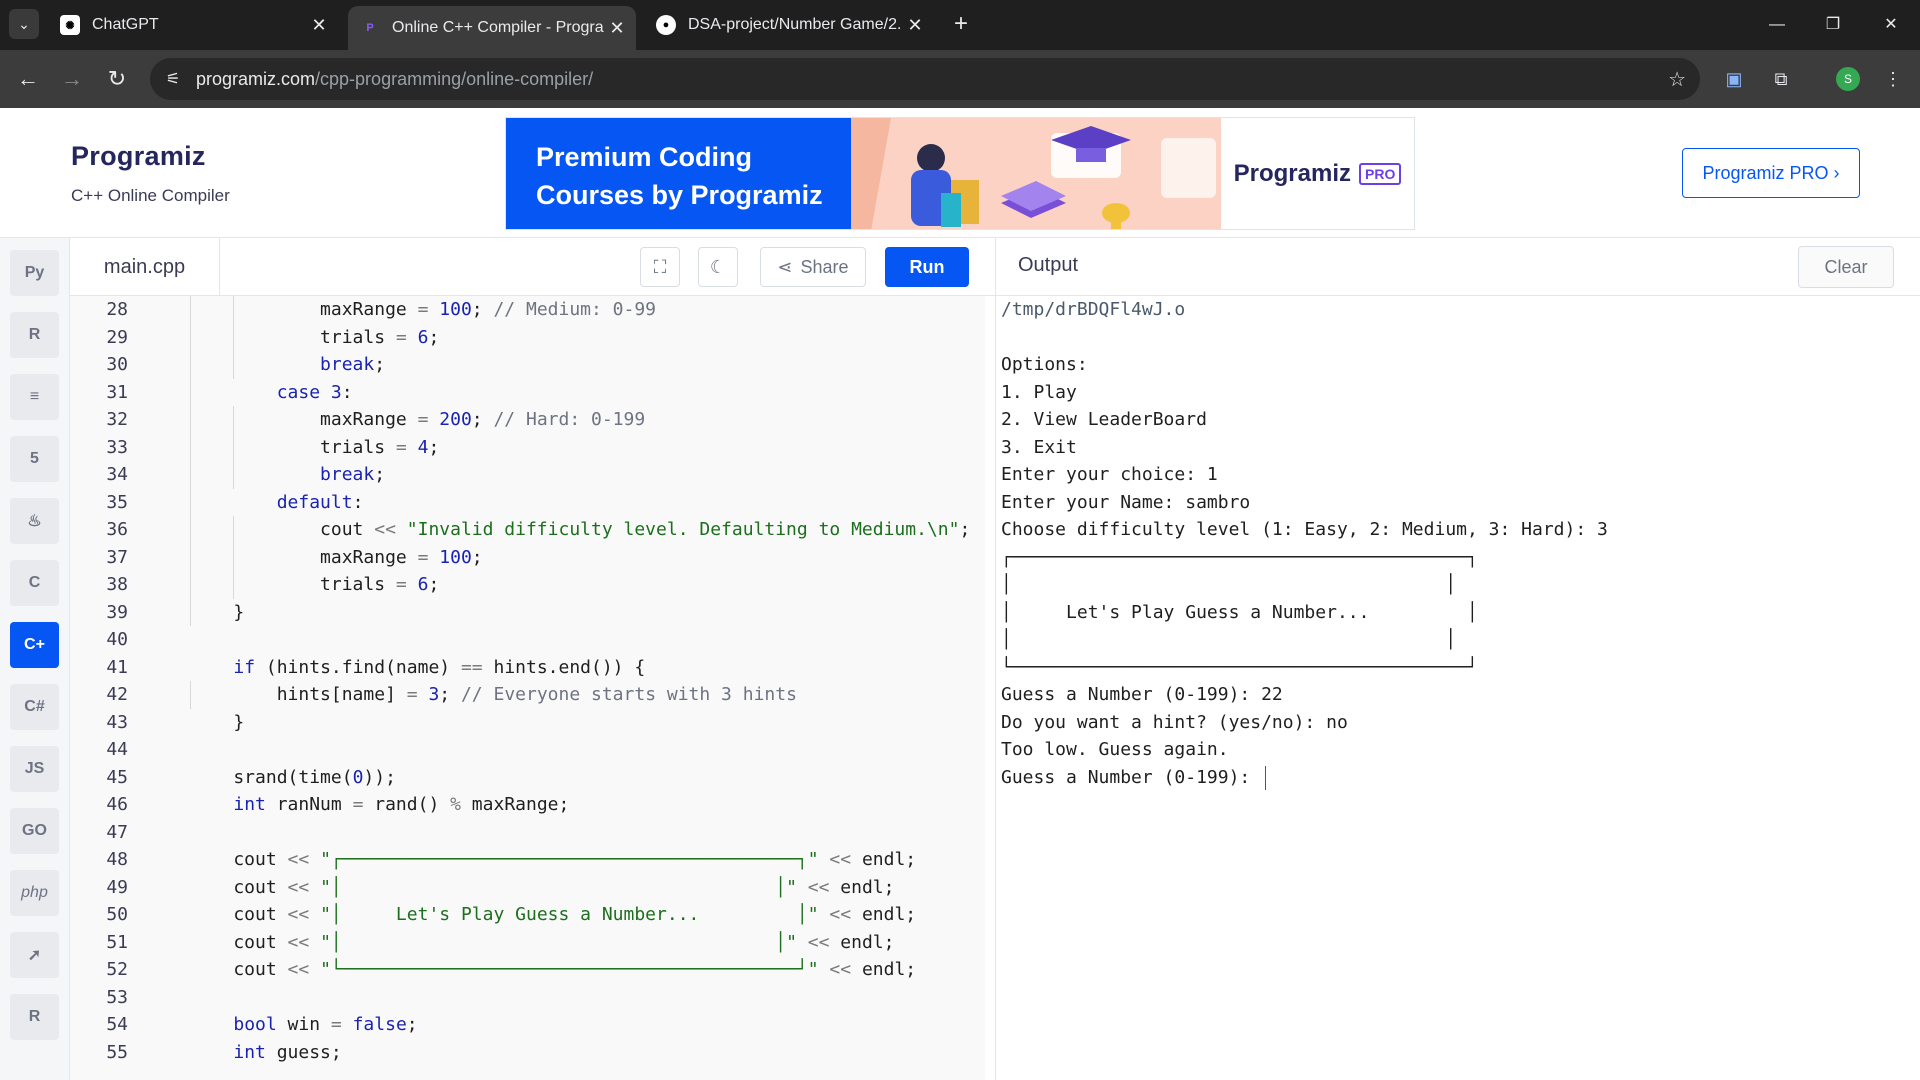 The width and height of the screenshot is (1920, 1080). What do you see at coordinates (527, 833) in the screenshot?
I see `code-line: 47` at bounding box center [527, 833].